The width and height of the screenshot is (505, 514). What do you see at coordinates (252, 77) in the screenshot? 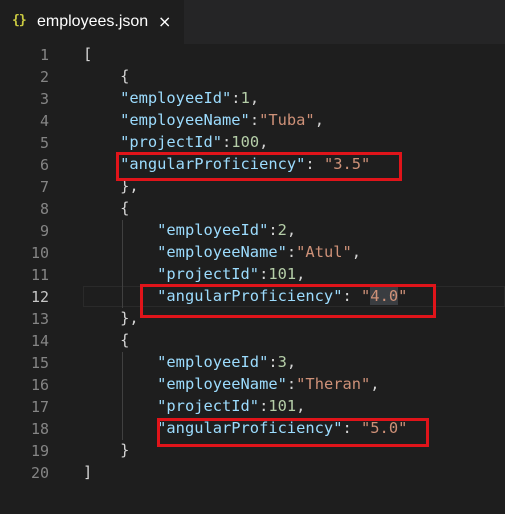
I see `code-line: 2 {` at bounding box center [252, 77].